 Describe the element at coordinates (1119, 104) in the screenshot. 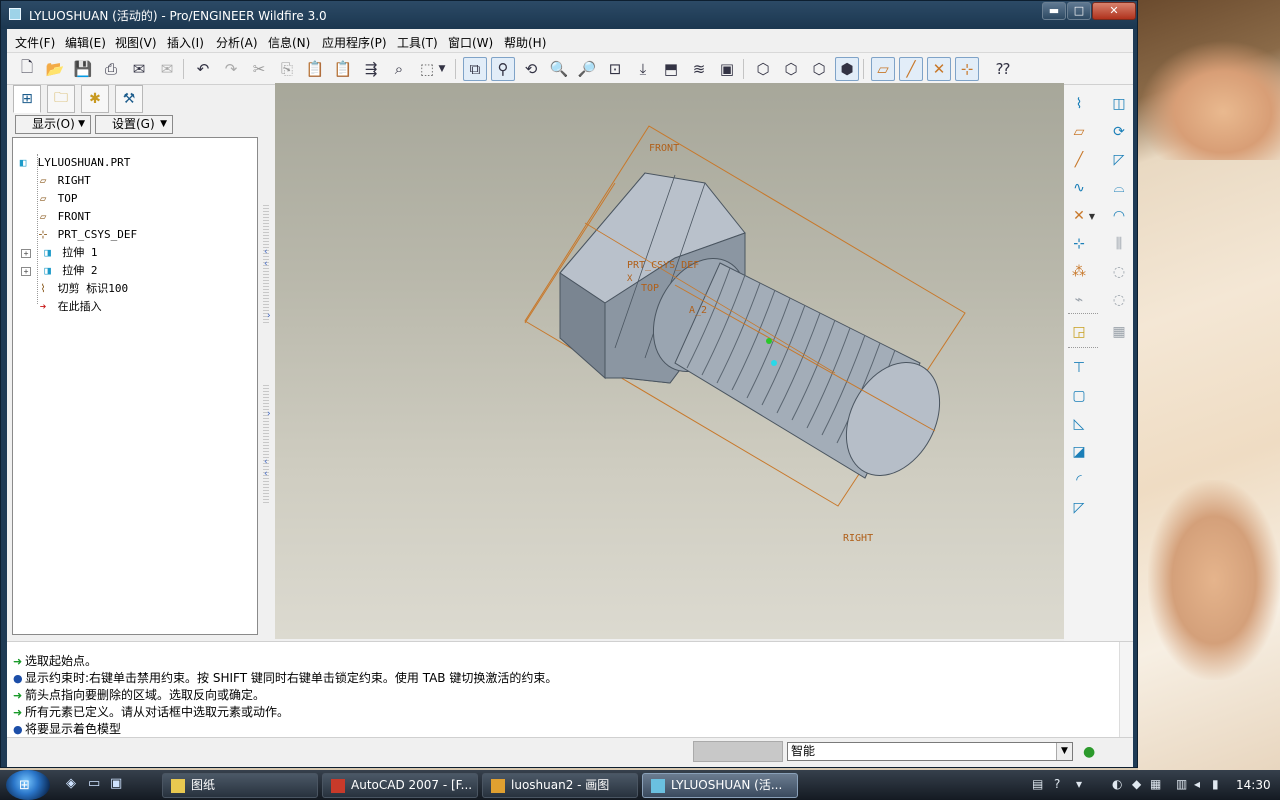

I see `extrude-tool-icon: ◫` at that location.